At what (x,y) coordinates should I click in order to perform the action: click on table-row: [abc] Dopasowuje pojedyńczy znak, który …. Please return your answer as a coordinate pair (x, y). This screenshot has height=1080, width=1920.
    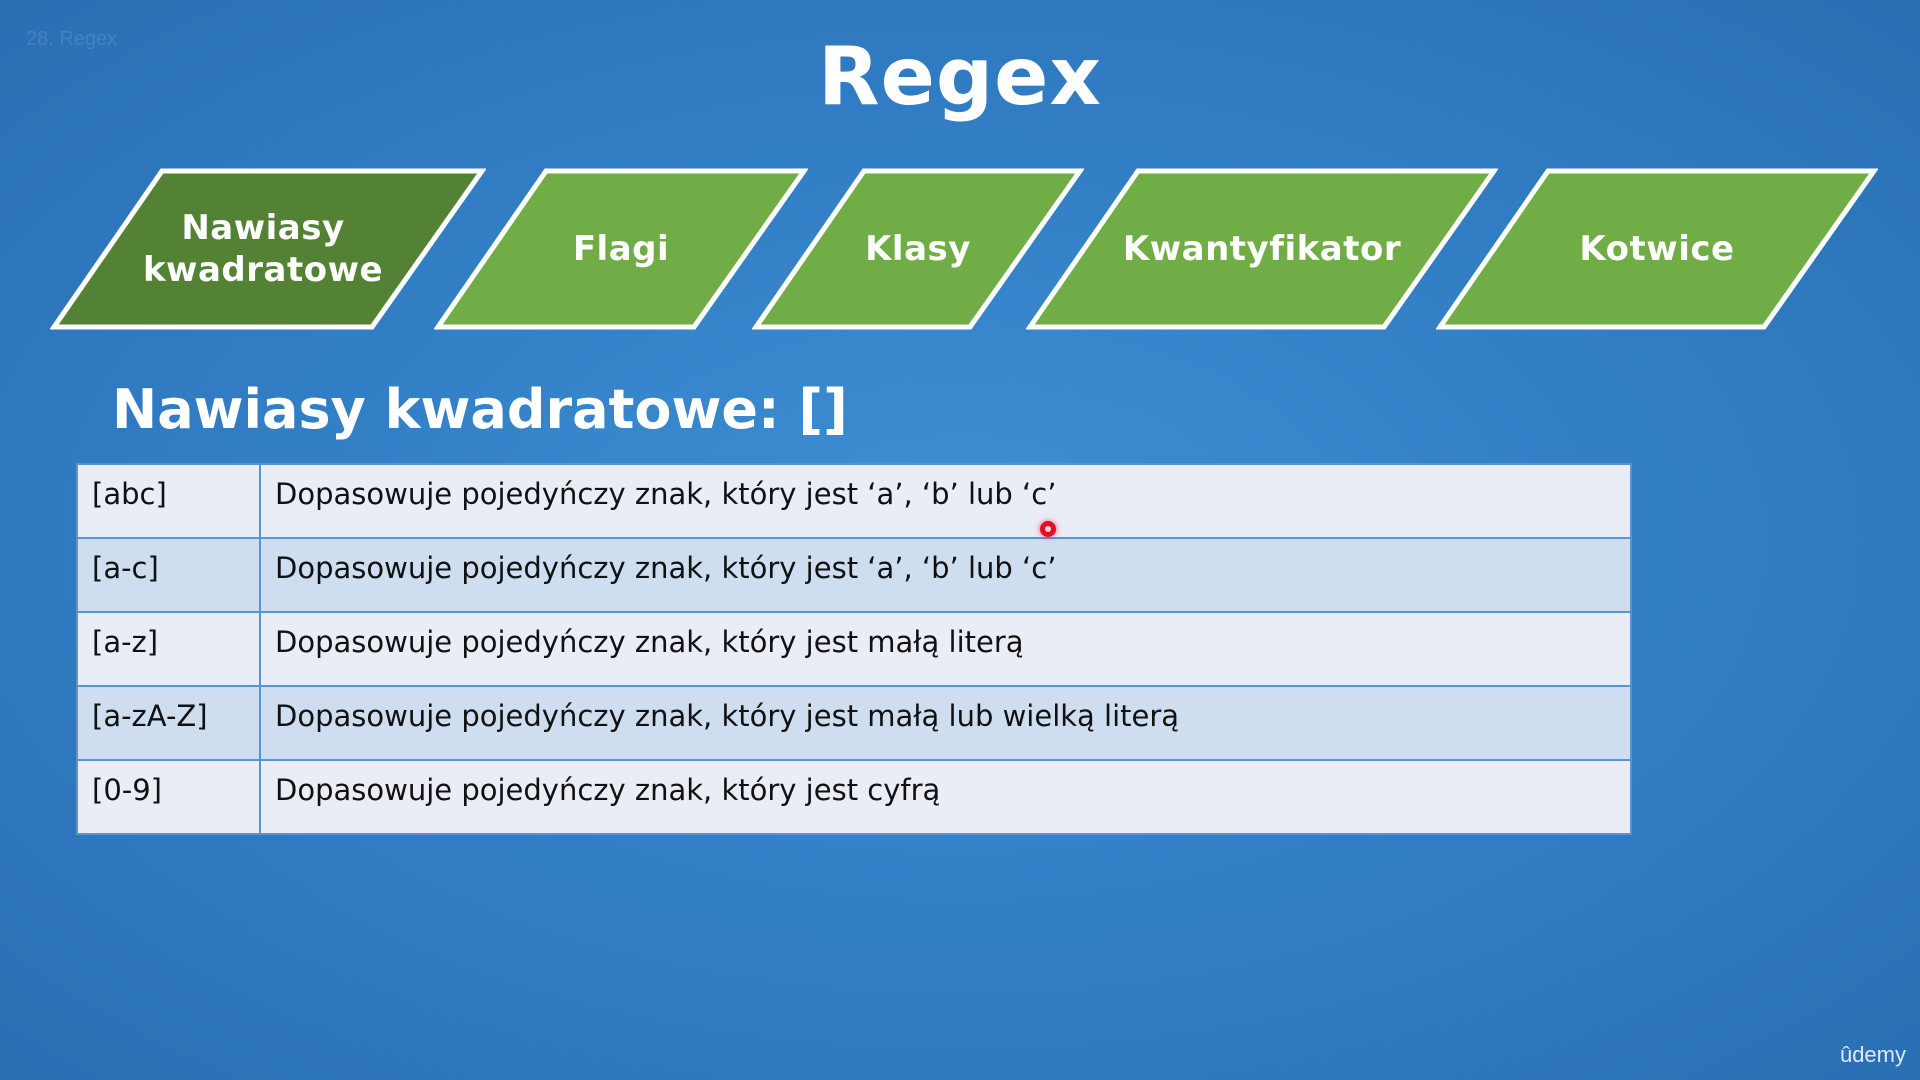
    Looking at the image, I should click on (854, 501).